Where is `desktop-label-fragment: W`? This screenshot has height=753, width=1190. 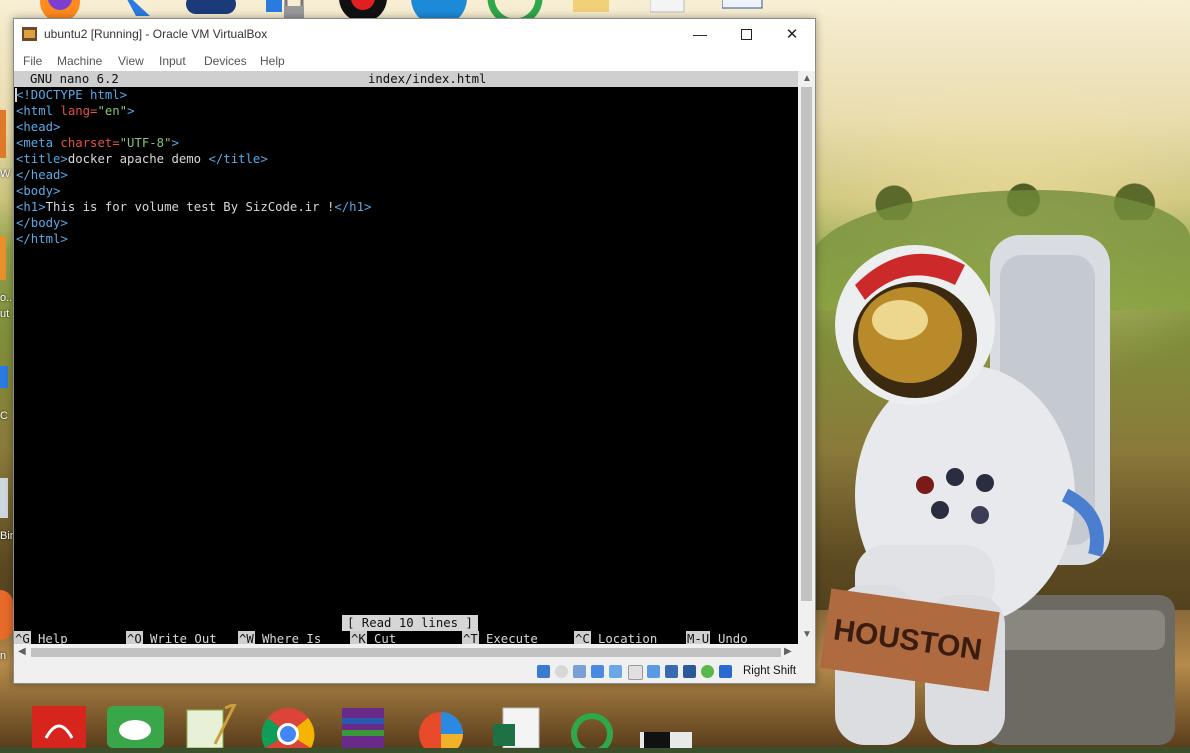 desktop-label-fragment: W is located at coordinates (5, 174).